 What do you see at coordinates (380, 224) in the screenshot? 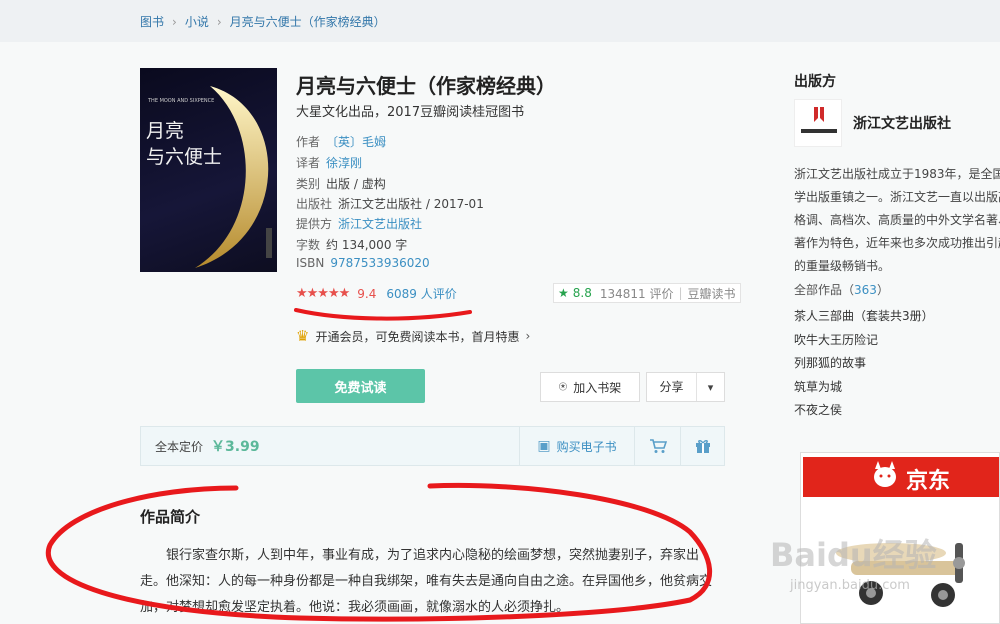
I see `provider-link: 浙江文艺出版社` at bounding box center [380, 224].